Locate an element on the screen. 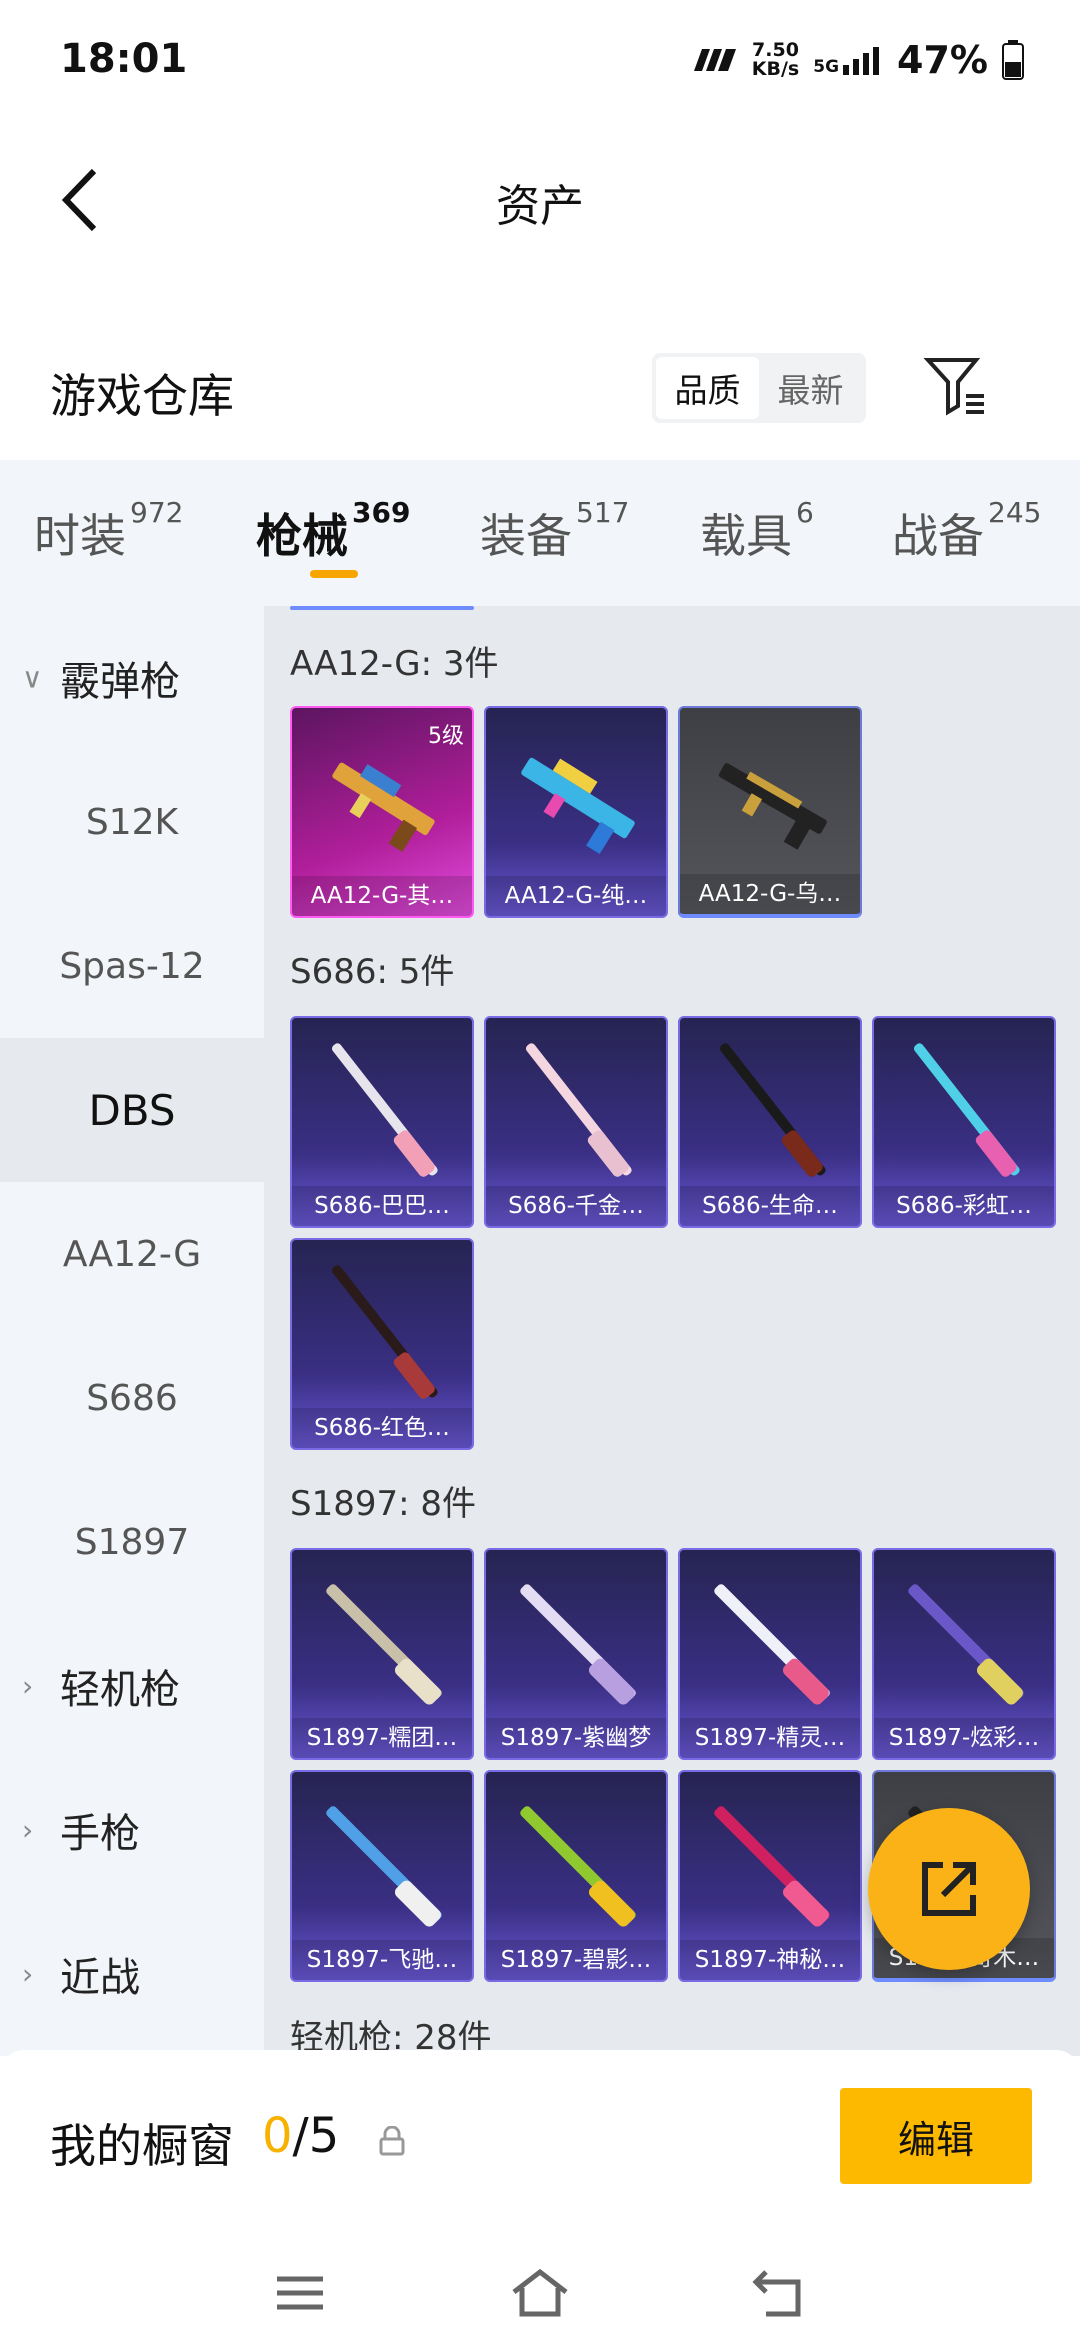 The image size is (1080, 2344). menu-icon is located at coordinates (300, 2293).